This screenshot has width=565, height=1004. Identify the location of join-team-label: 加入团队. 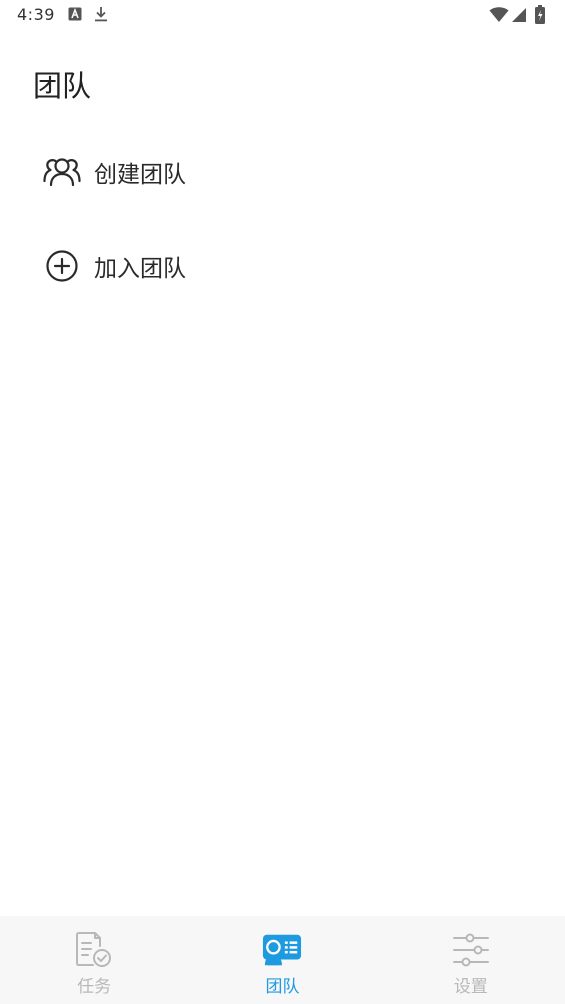
(140, 269).